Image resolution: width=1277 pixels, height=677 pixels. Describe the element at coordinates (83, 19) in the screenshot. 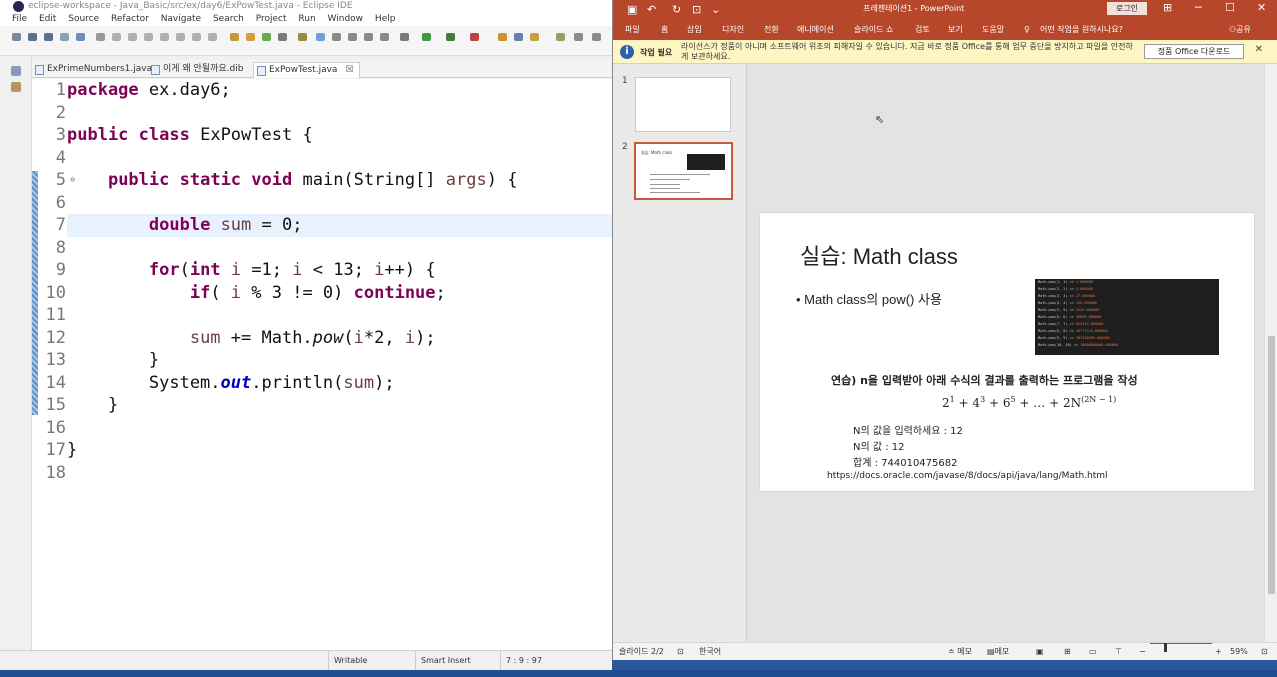

I see `menu-source: Source` at that location.